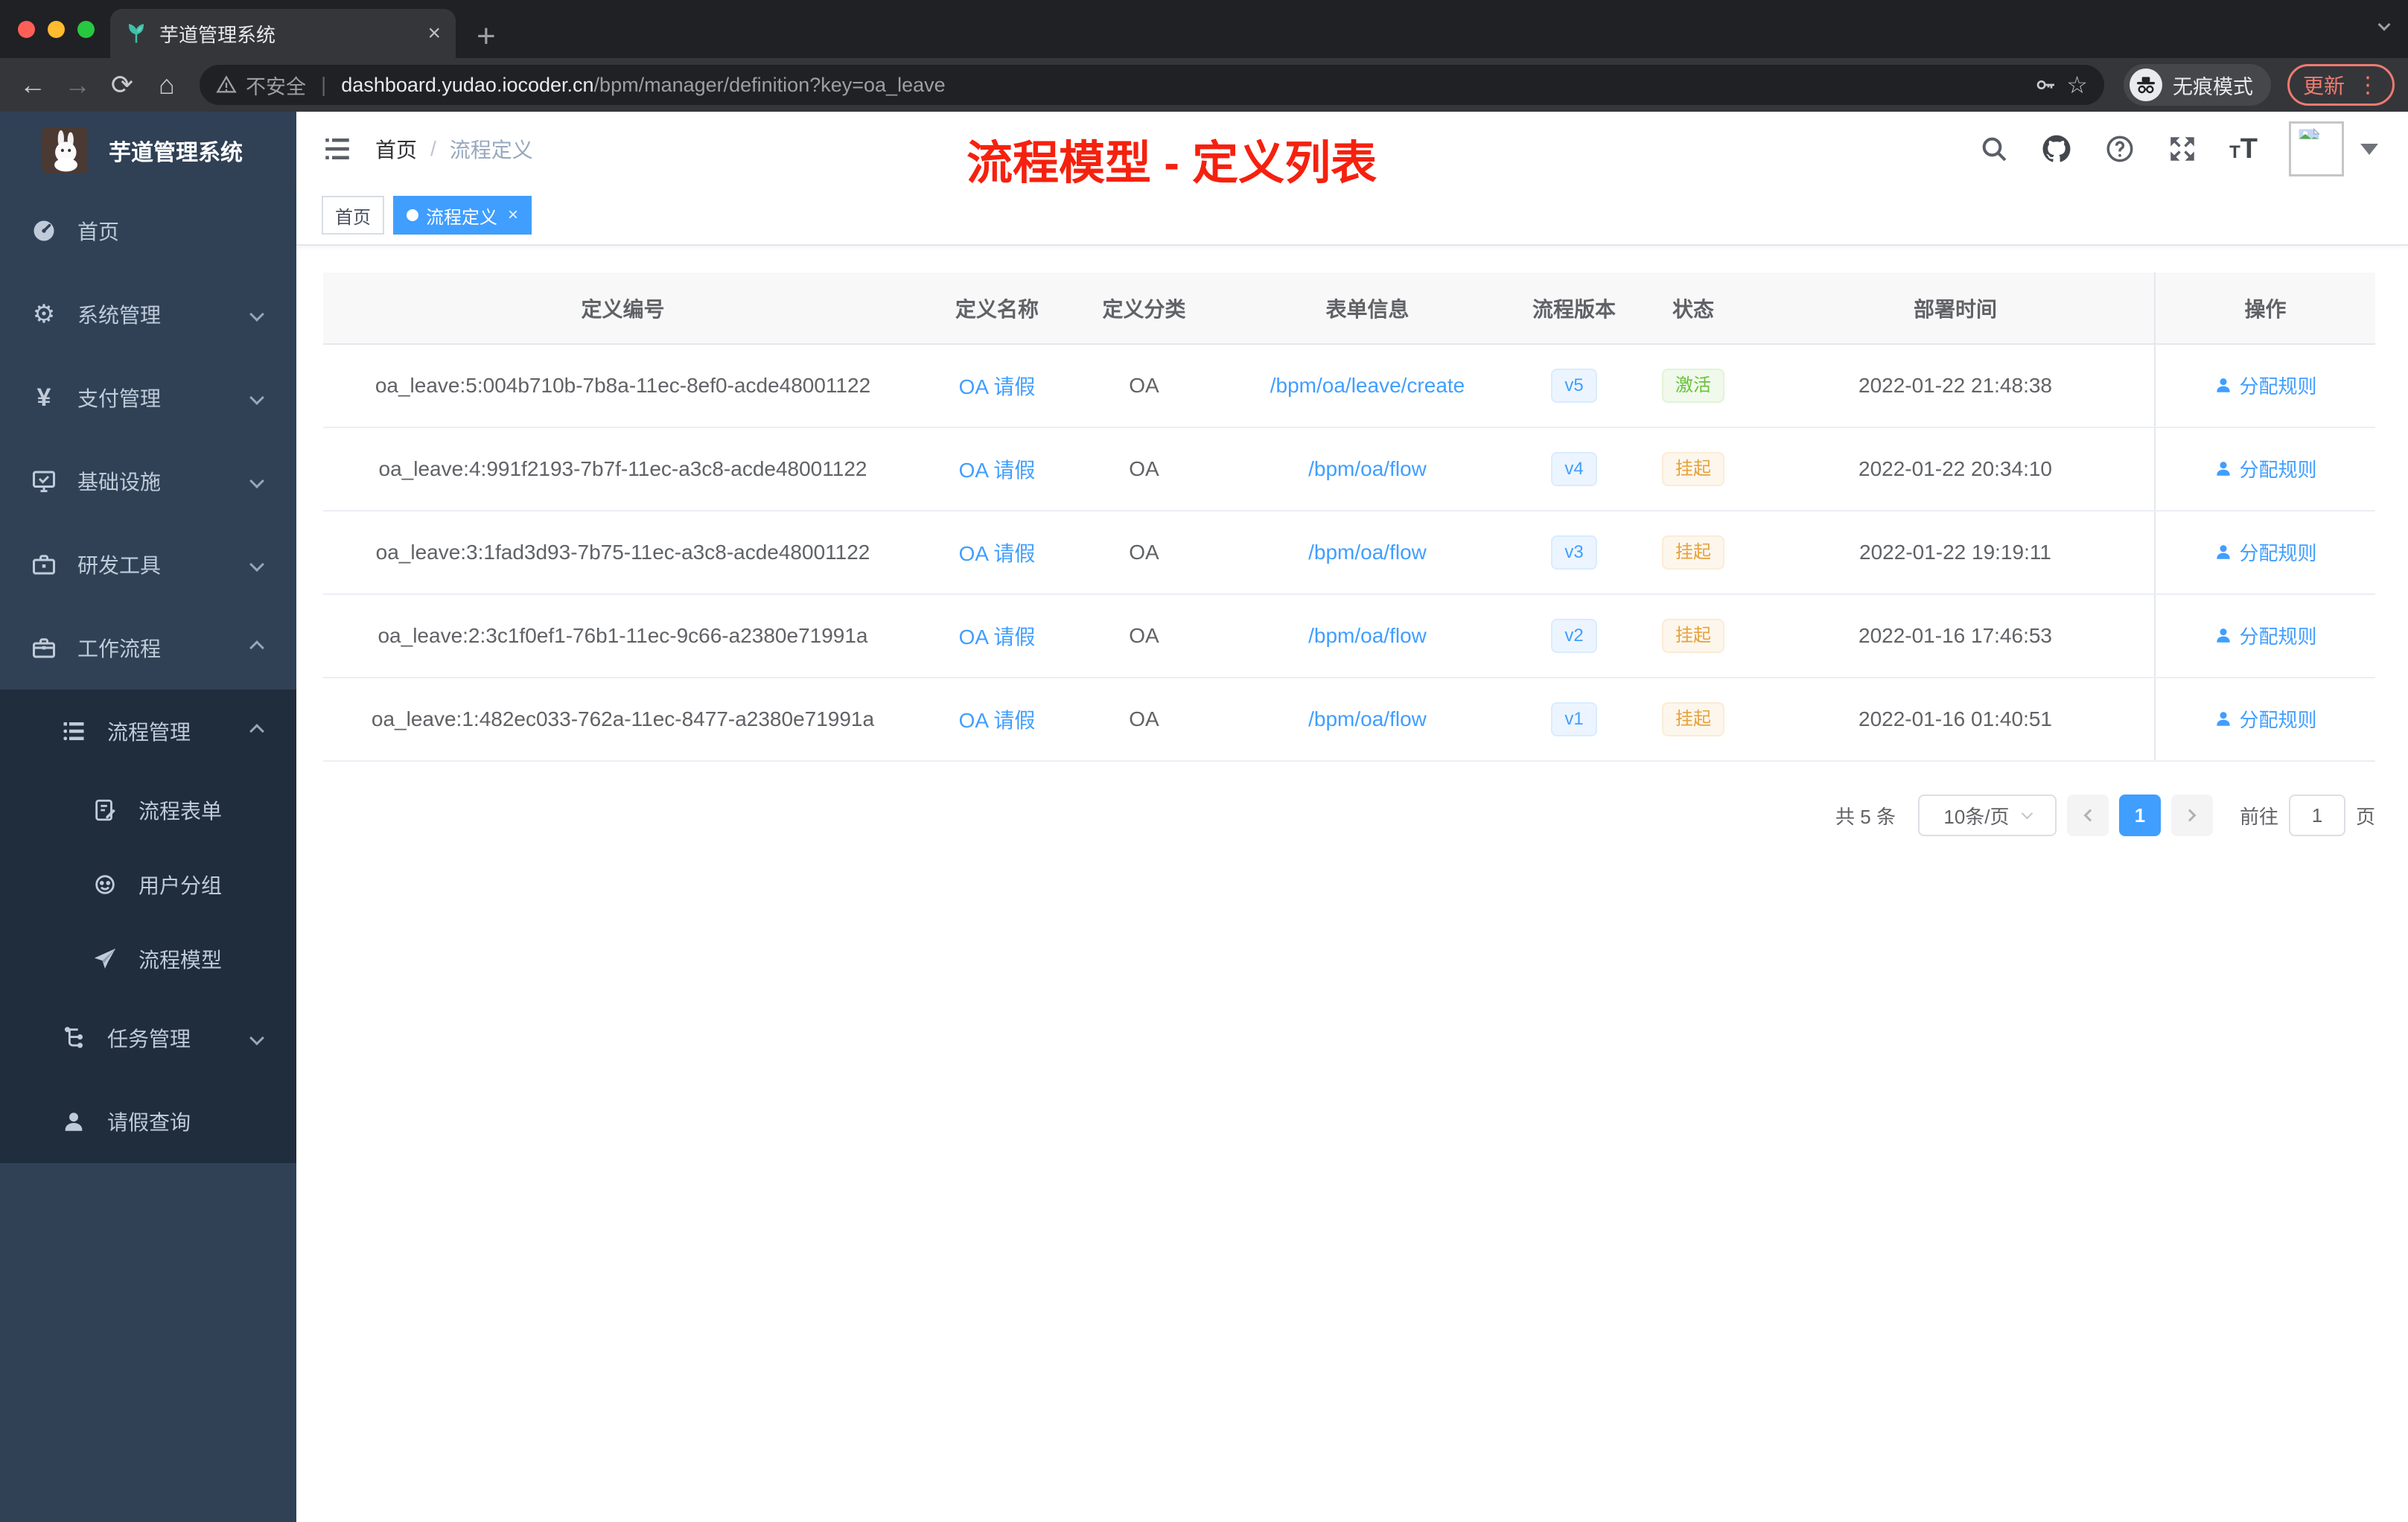 This screenshot has width=2408, height=1522. I want to click on status-badge: 挂起, so click(1693, 636).